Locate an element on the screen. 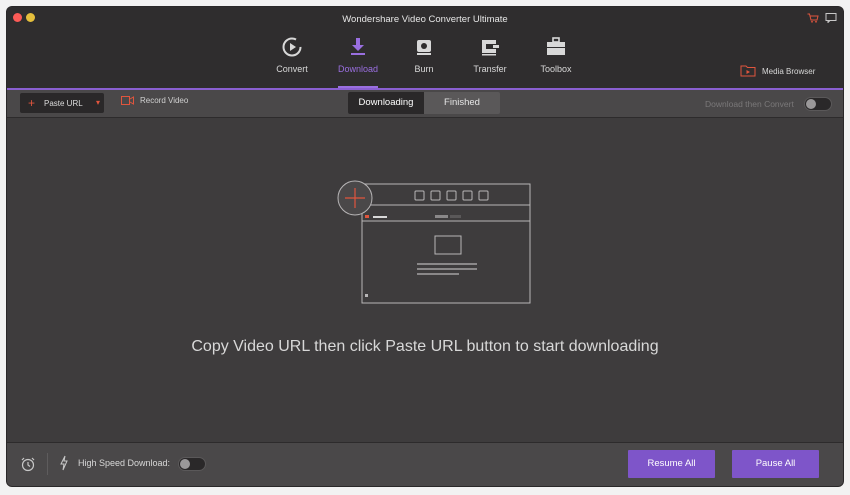 The width and height of the screenshot is (850, 495). record-video-button: Record Video is located at coordinates (154, 100).